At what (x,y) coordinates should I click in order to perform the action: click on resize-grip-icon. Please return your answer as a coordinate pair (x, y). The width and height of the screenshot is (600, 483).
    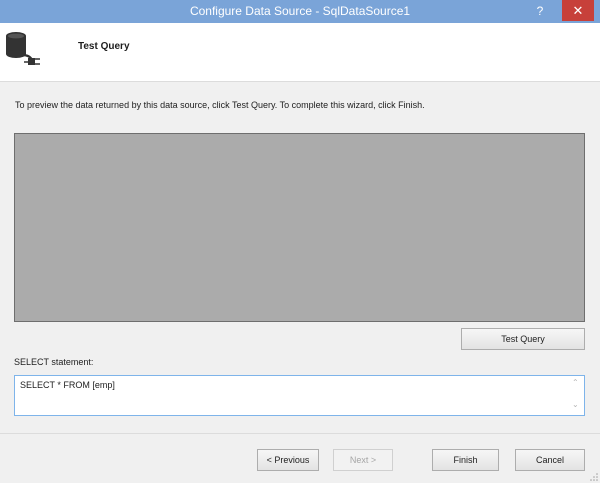
    Looking at the image, I should click on (594, 477).